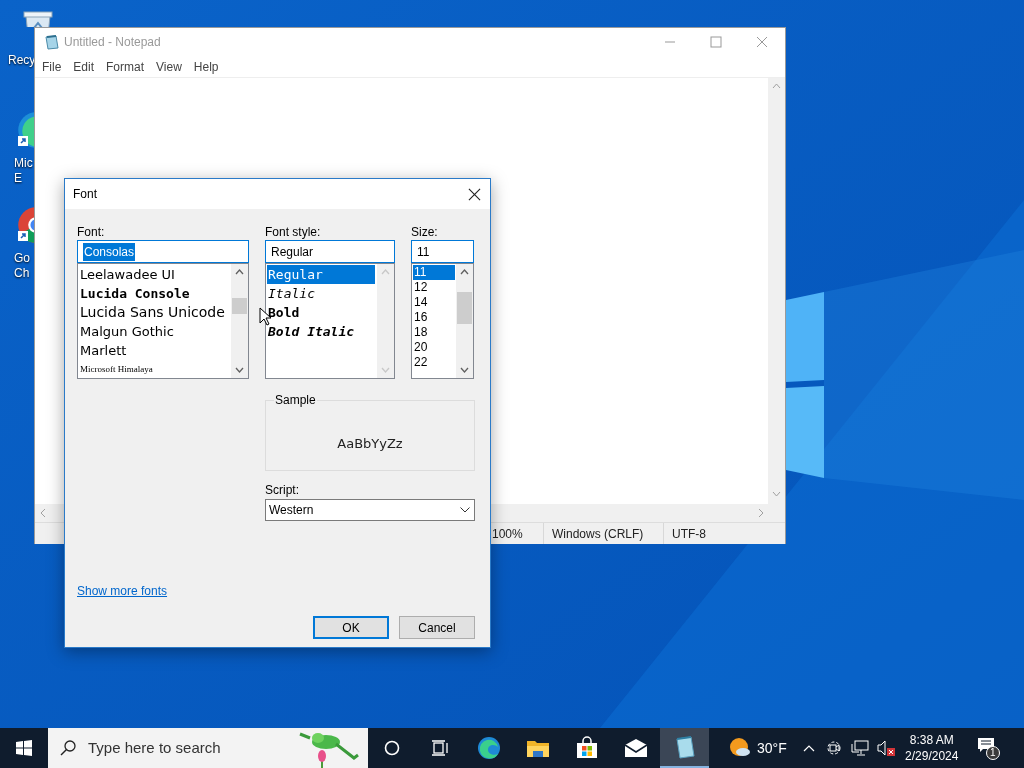 The width and height of the screenshot is (1024, 768). Describe the element at coordinates (440, 748) in the screenshot. I see `task-view-icon` at that location.